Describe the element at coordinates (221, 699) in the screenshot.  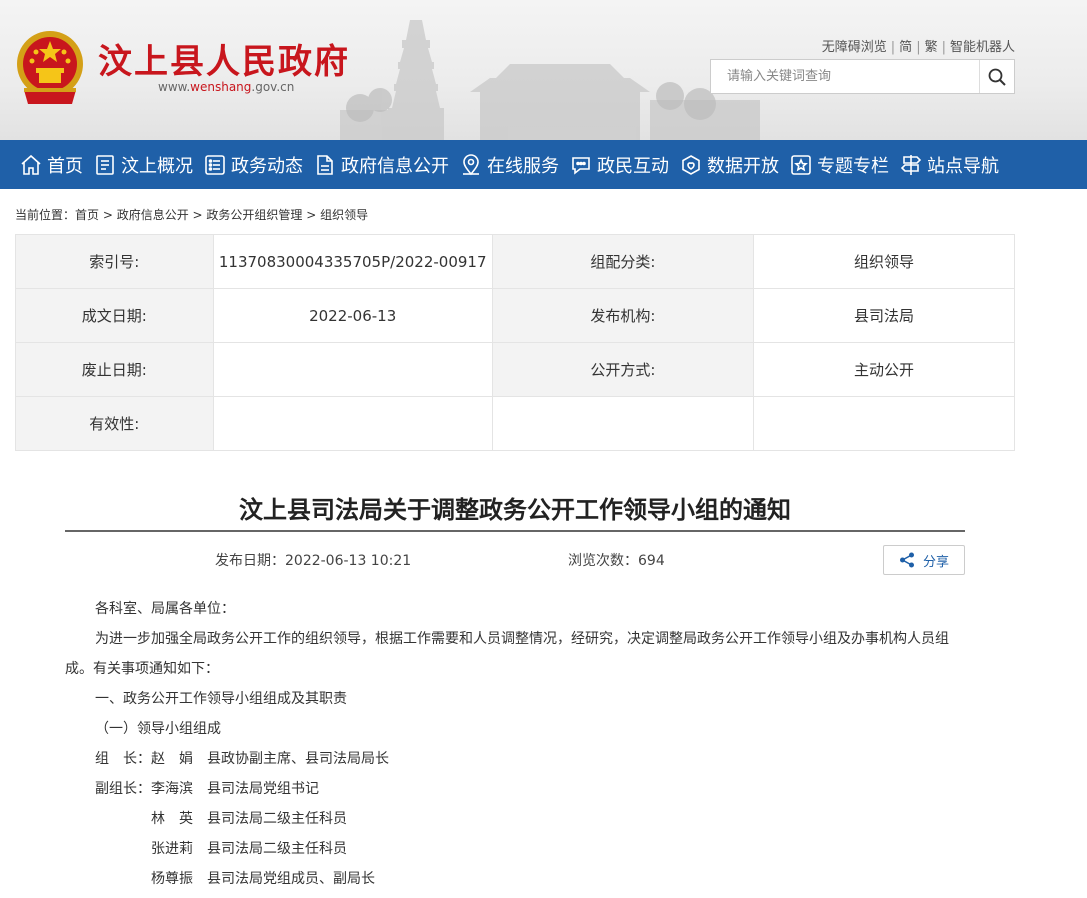
I see `paragraph: 一、政务公开工作领导小组组成及其职责` at that location.